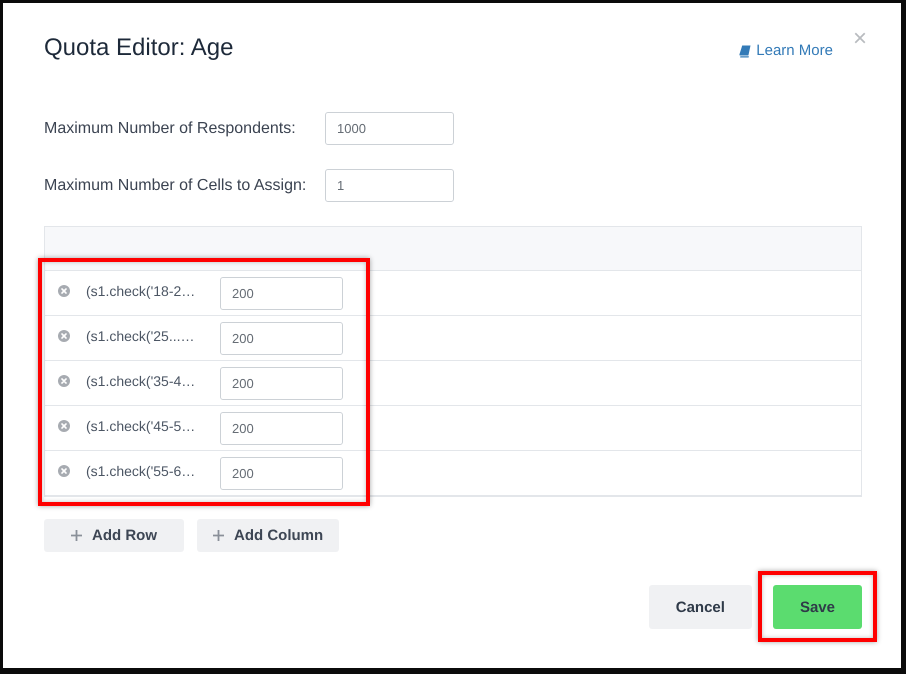 The image size is (906, 674). Describe the element at coordinates (268, 535) in the screenshot. I see `add-column-button: Add Column` at that location.